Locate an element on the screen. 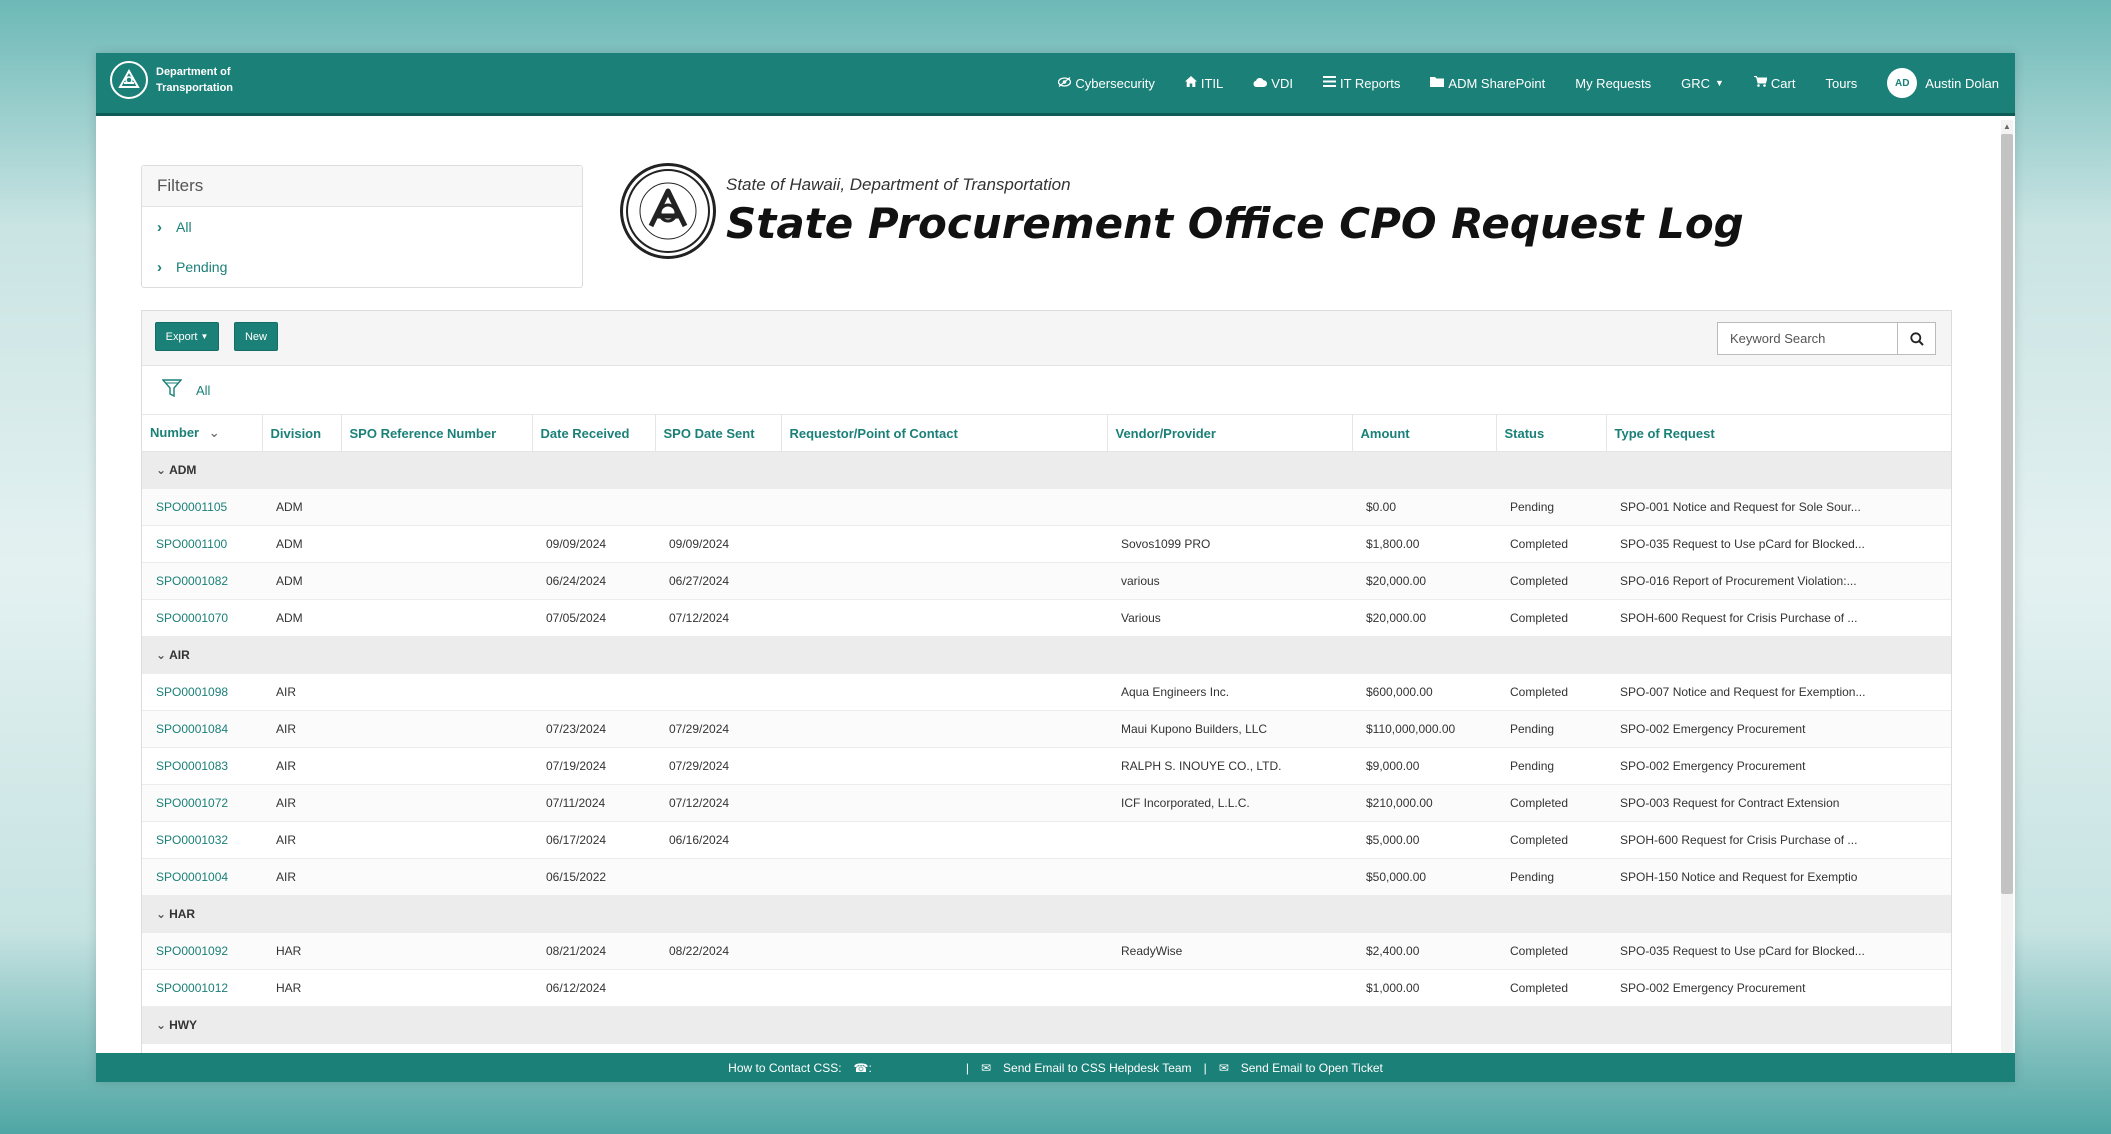 This screenshot has width=2111, height=1134. user-menu: AD Austin Dolan is located at coordinates (1943, 83).